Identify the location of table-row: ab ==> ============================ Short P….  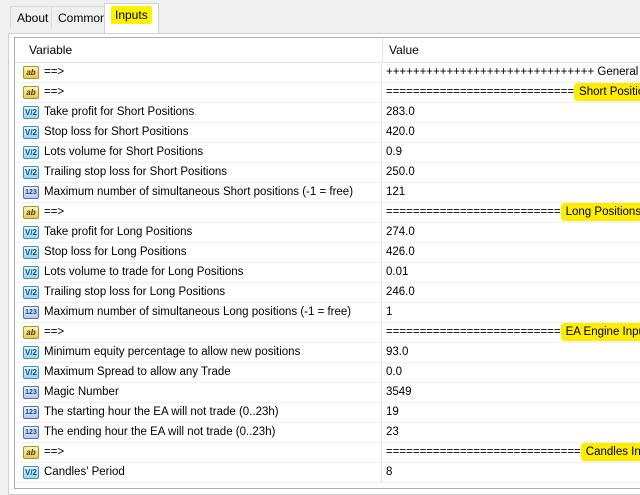
(327, 93).